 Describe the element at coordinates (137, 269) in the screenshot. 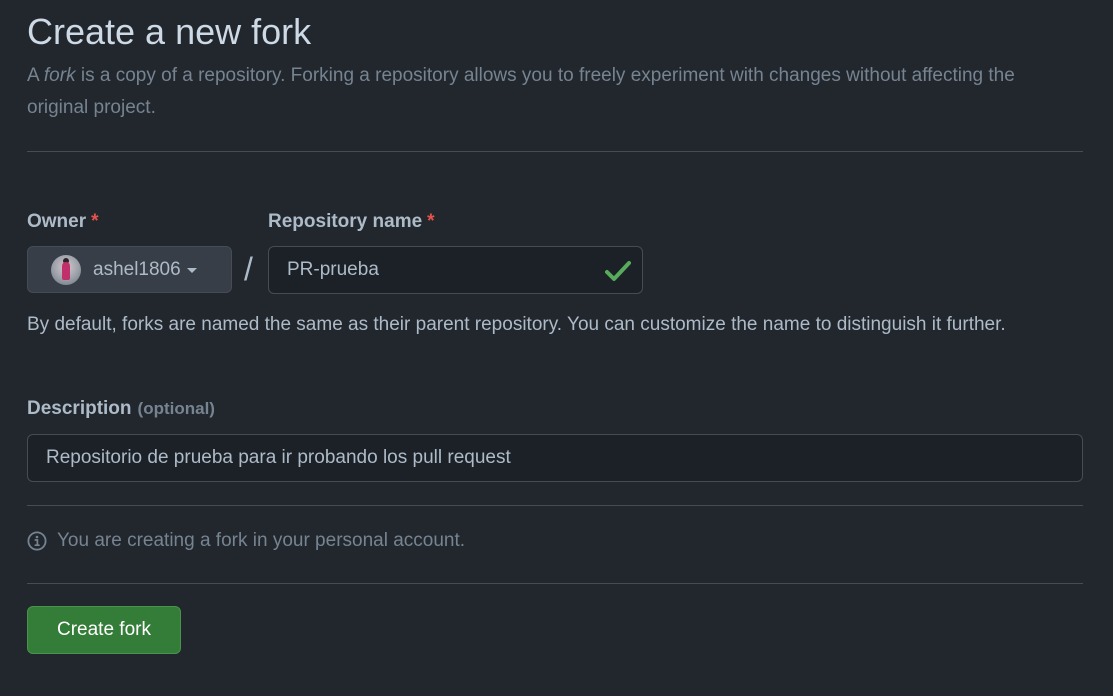

I see `owner-username: ashel1806` at that location.